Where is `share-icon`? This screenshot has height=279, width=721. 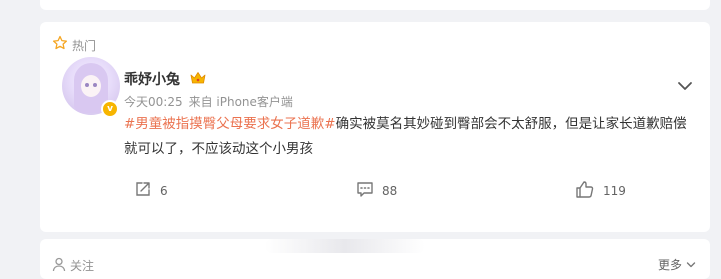
share-icon is located at coordinates (143, 190).